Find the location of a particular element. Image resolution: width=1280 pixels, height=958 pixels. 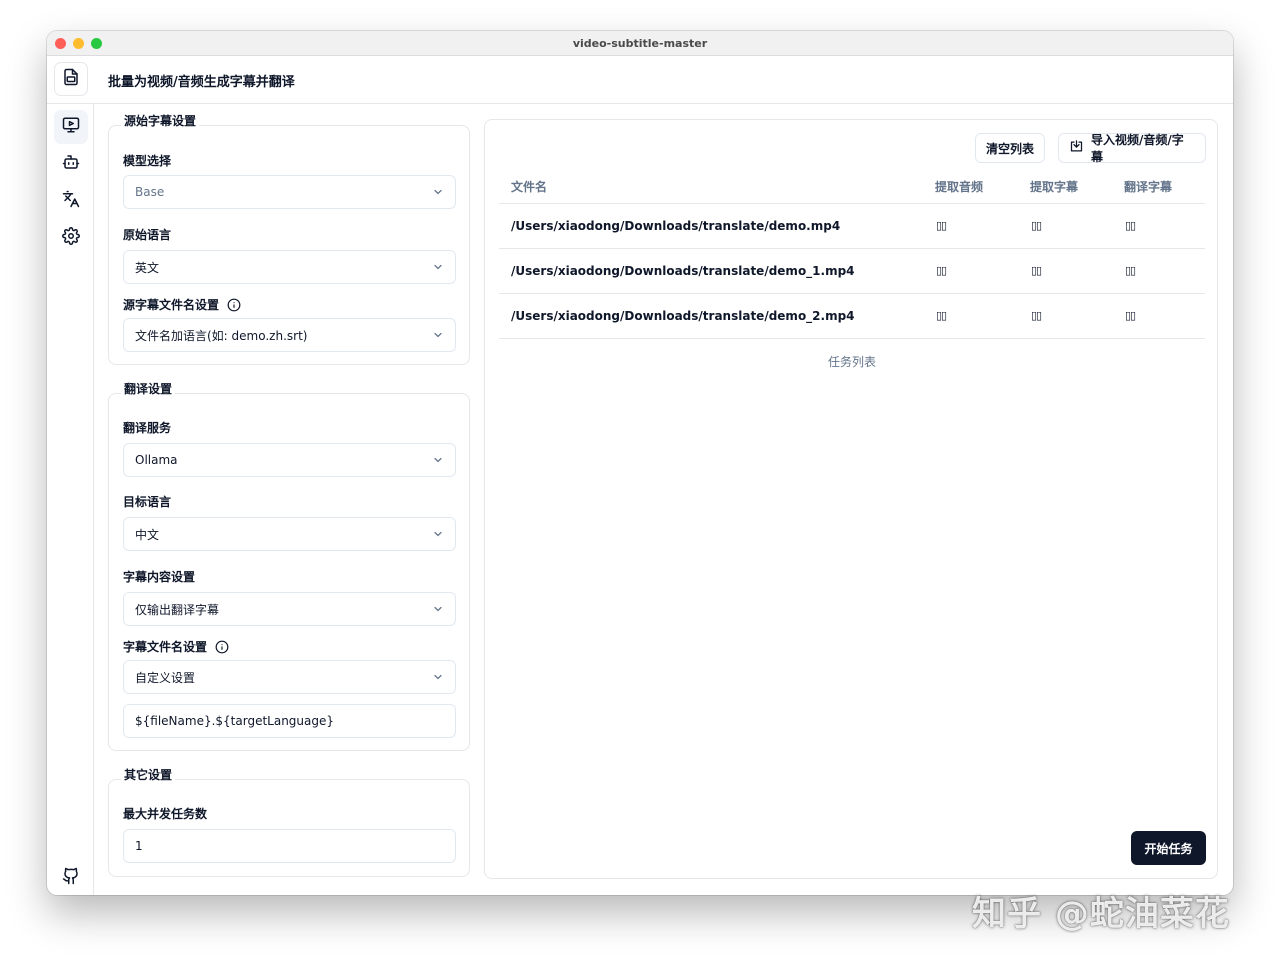

close-window-button is located at coordinates (60, 43).